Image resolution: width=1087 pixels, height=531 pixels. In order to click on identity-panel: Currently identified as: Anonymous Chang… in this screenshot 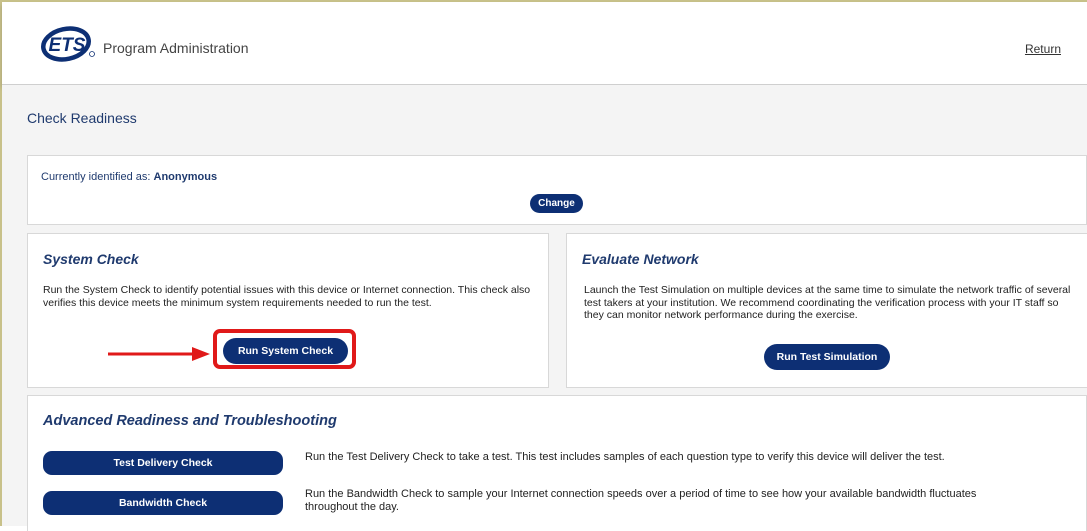, I will do `click(557, 190)`.